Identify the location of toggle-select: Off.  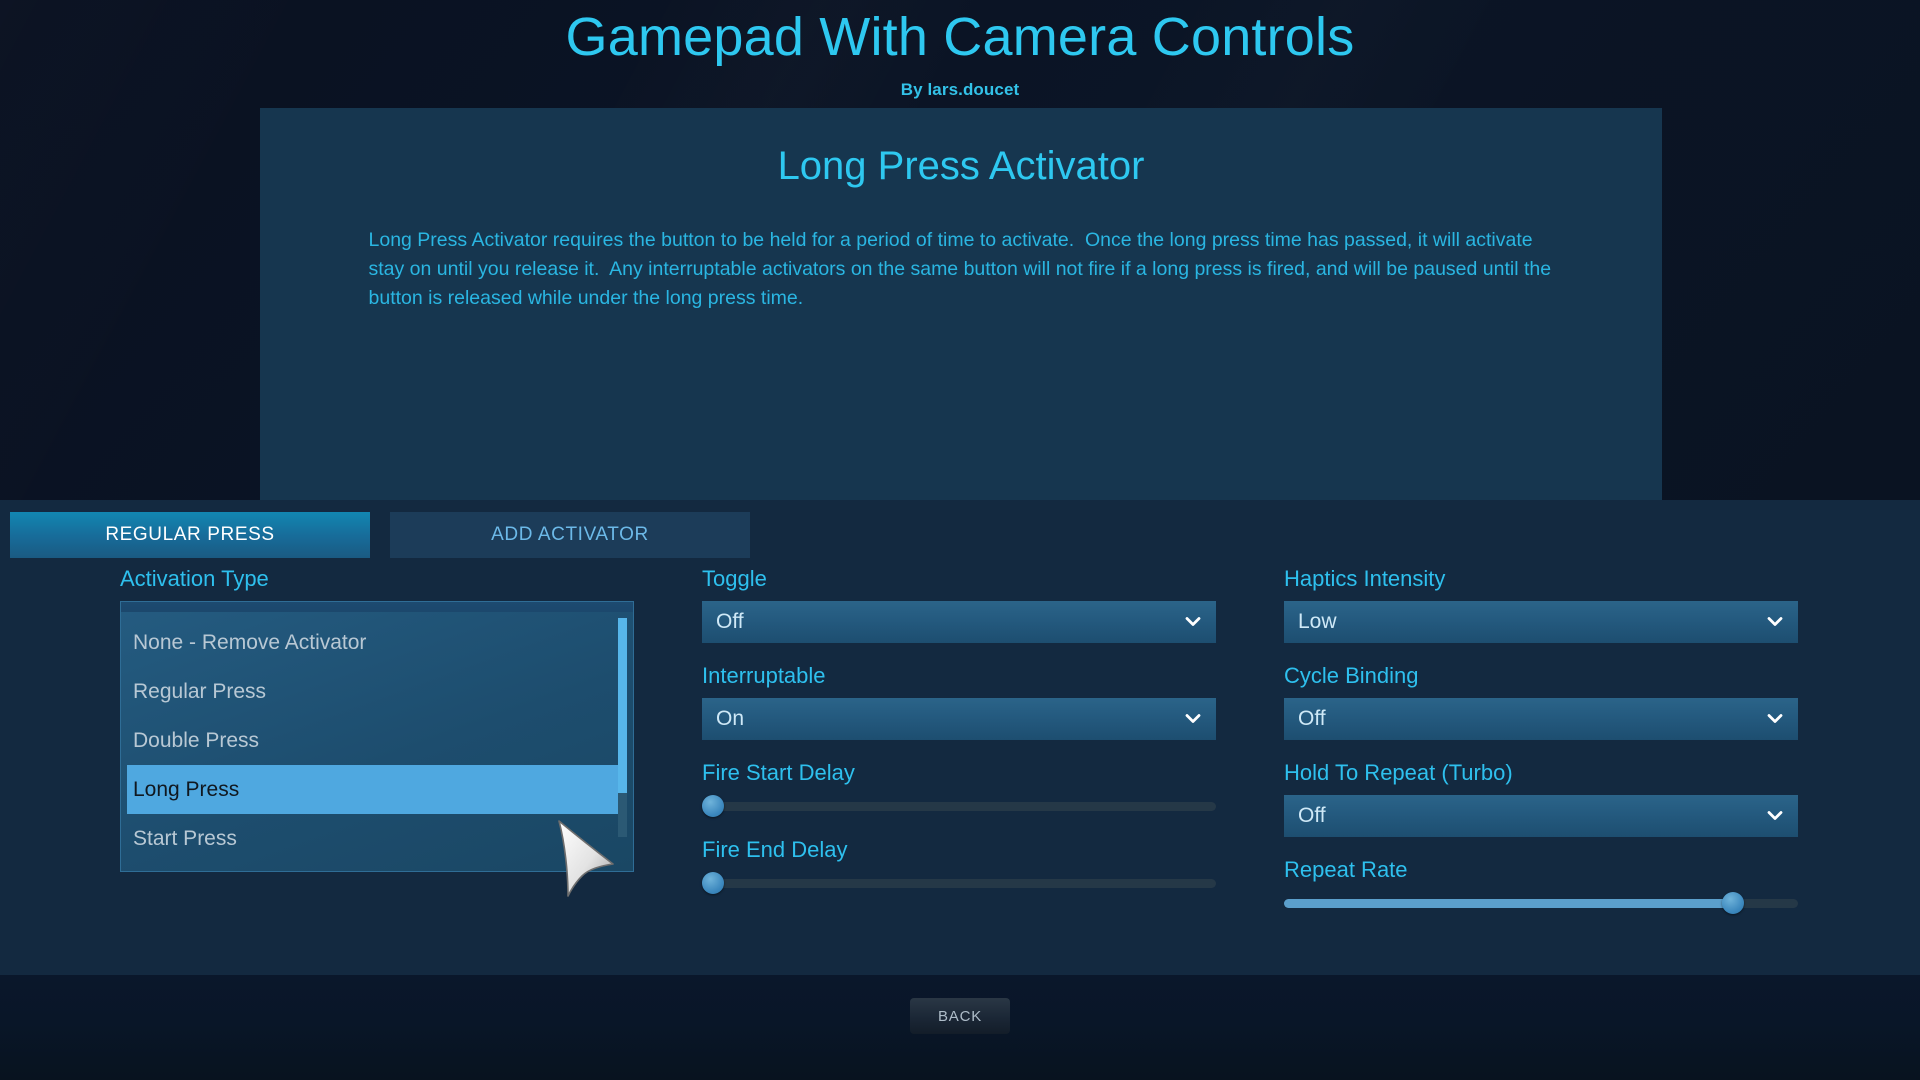
(959, 622).